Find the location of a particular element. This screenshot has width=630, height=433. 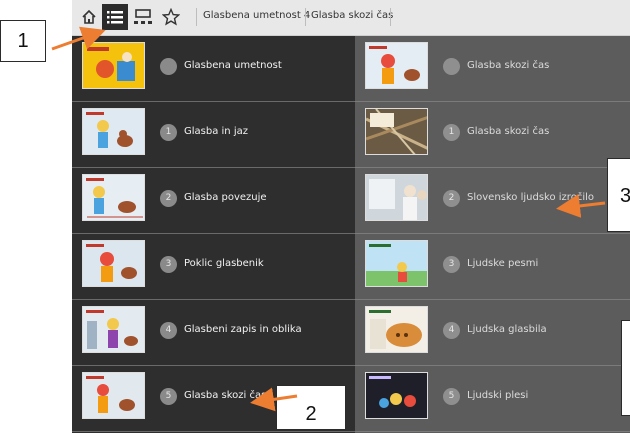

star-icon is located at coordinates (171, 17).